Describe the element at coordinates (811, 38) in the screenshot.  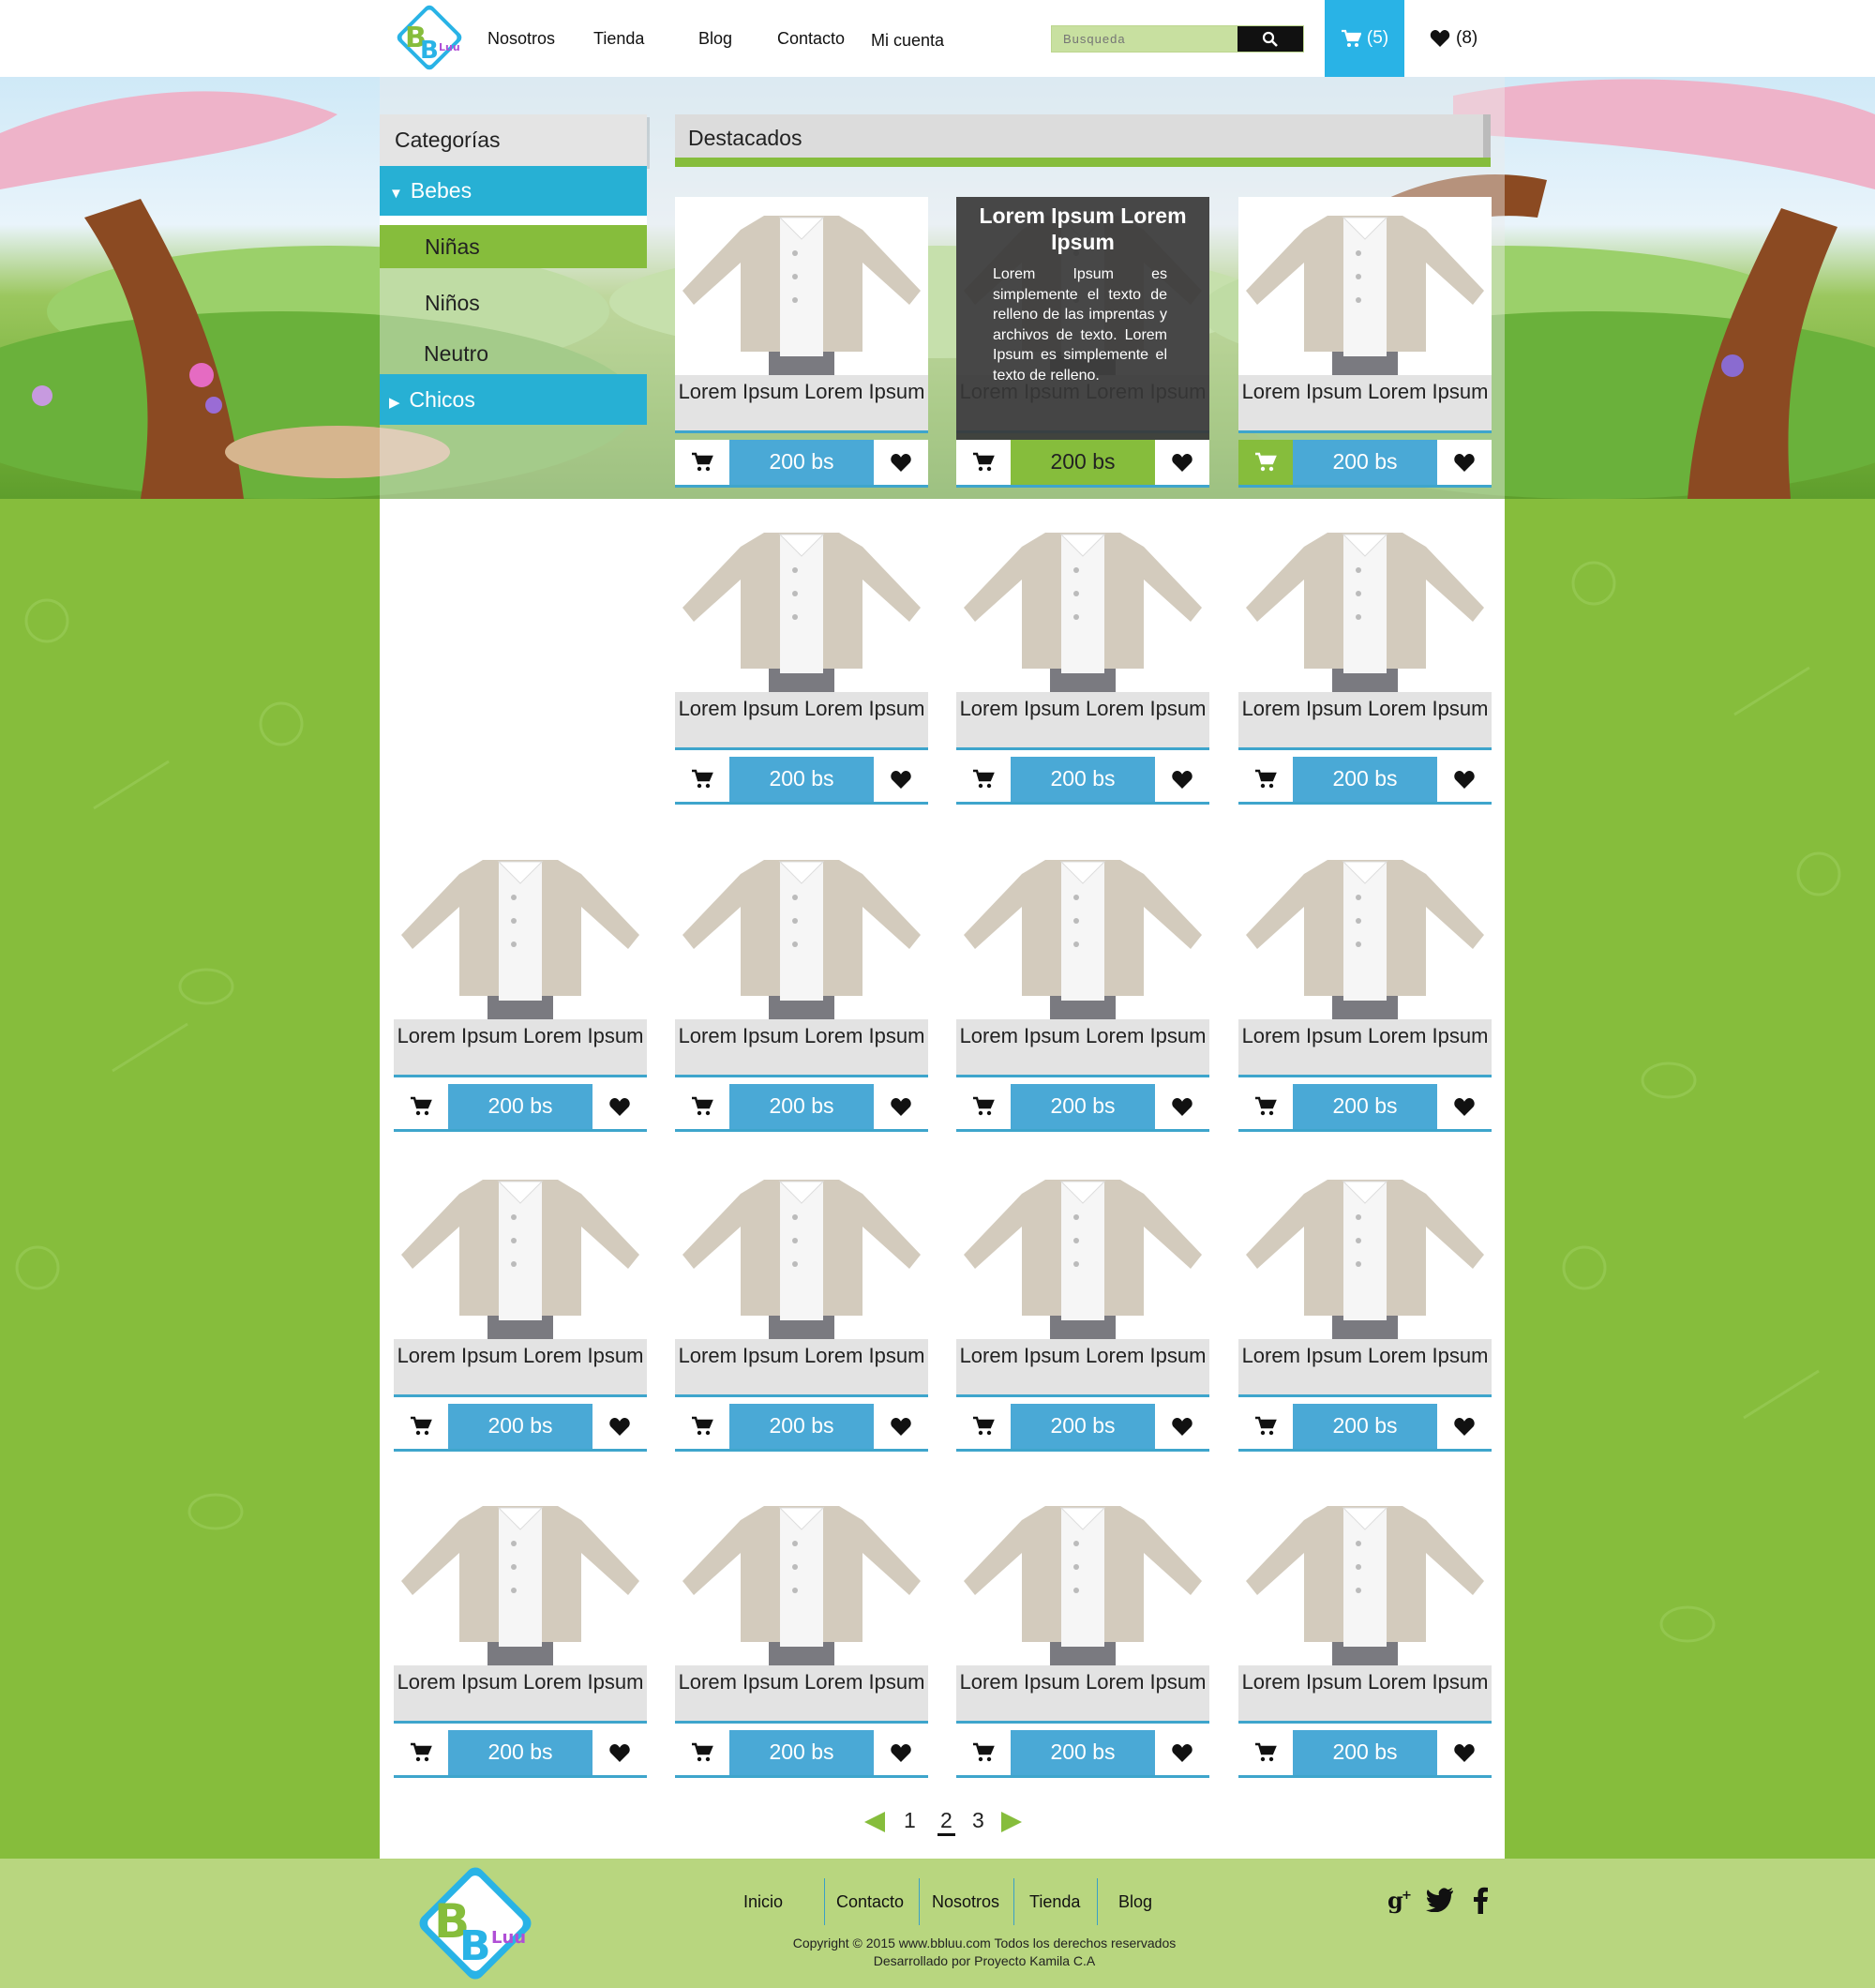
I see `nav-link-contacto: Contacto` at that location.